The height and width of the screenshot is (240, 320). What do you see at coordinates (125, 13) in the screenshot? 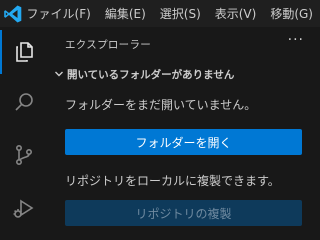
I see `menu-edit: 編集(E)` at bounding box center [125, 13].